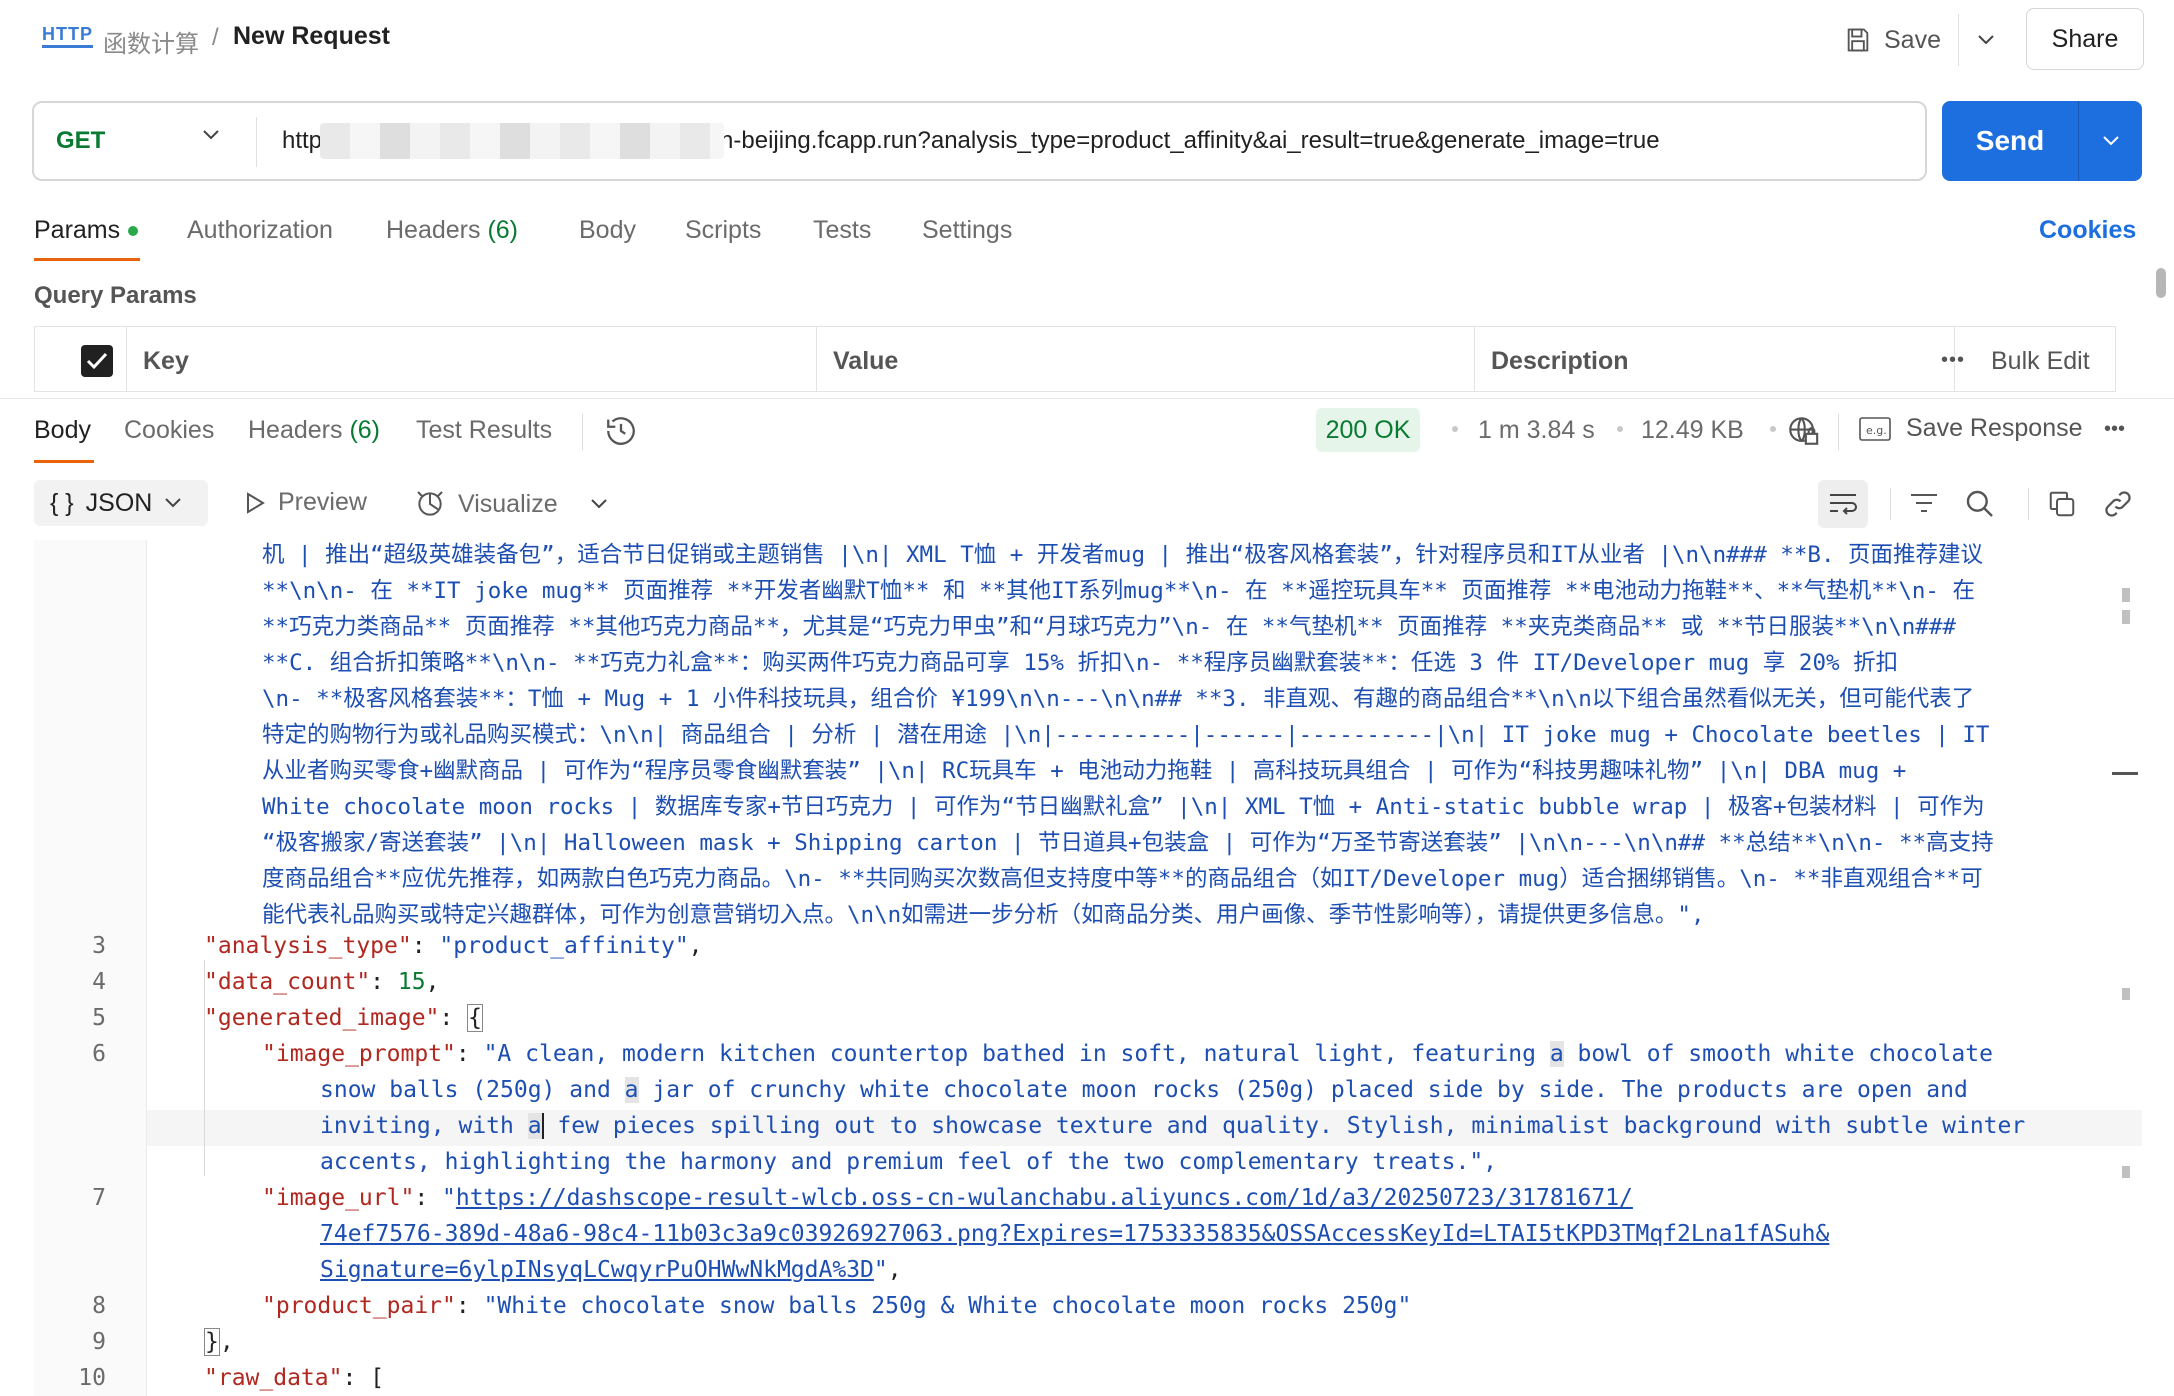 The height and width of the screenshot is (1396, 2174). What do you see at coordinates (1912, 39) in the screenshot?
I see `save-label: Save` at bounding box center [1912, 39].